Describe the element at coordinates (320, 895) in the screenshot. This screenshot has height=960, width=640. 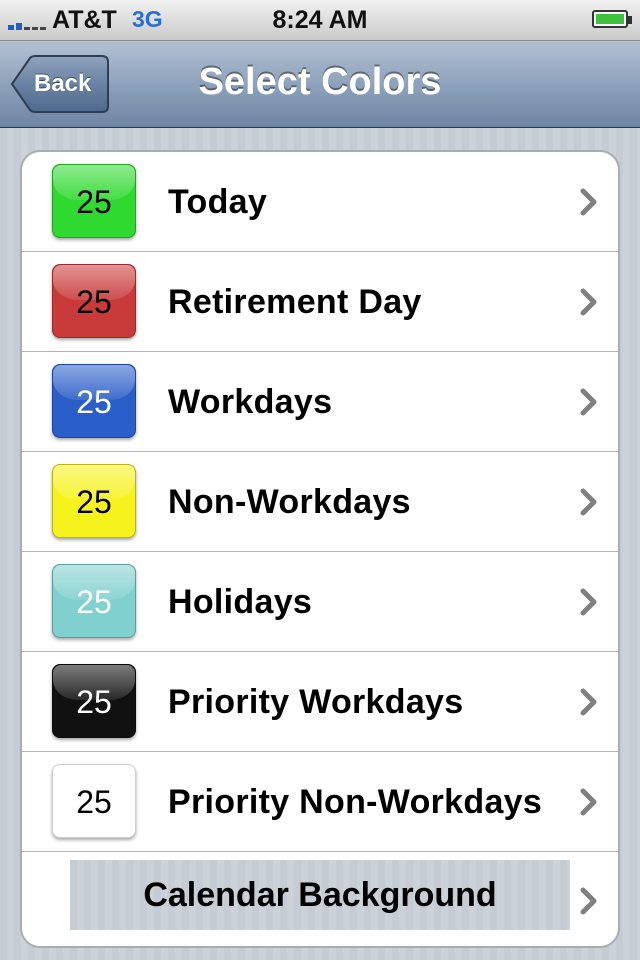
I see `calendar-background-button: Calendar Background` at that location.